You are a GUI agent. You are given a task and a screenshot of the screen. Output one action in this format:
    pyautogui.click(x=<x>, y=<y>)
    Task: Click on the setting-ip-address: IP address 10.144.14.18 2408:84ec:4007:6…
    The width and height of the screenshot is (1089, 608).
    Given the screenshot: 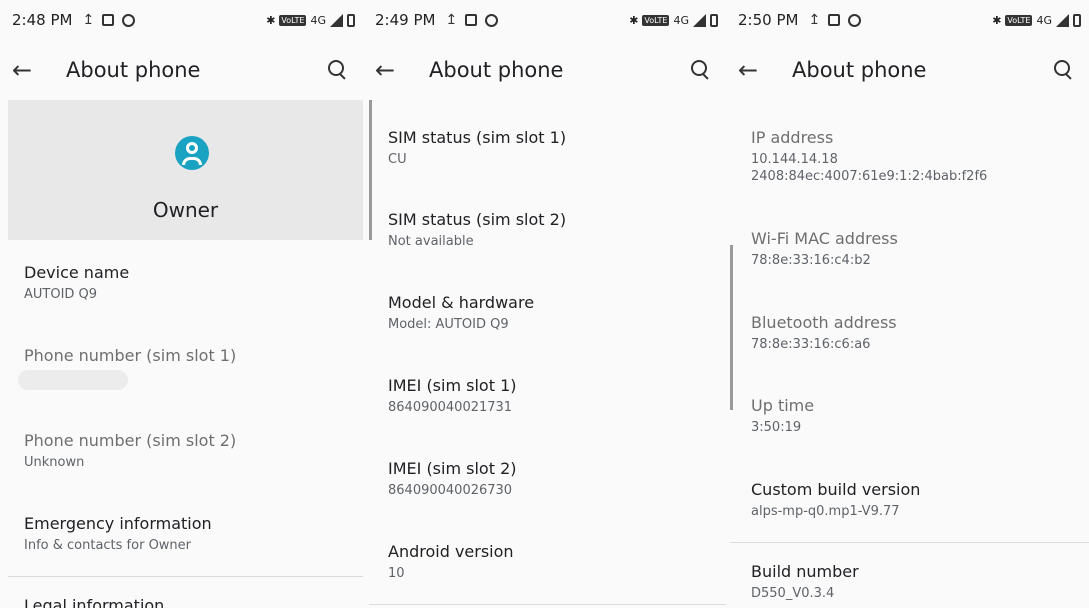 What is the action you would take?
    pyautogui.click(x=915, y=156)
    